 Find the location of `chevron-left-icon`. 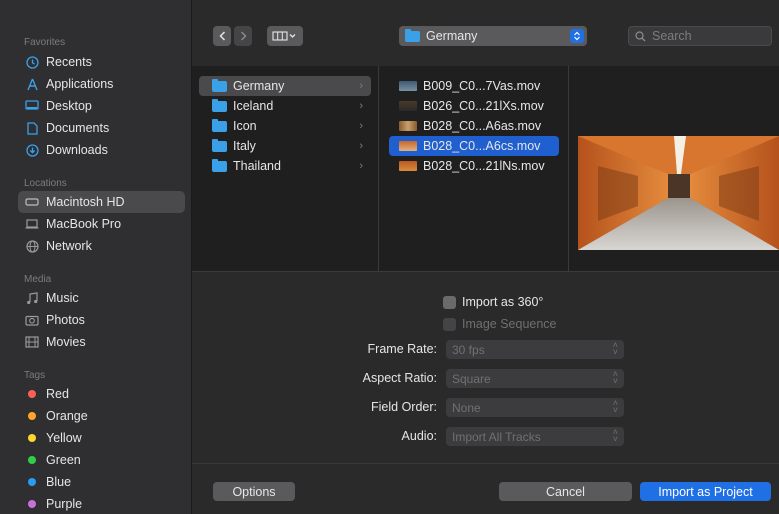

chevron-left-icon is located at coordinates (221, 36).